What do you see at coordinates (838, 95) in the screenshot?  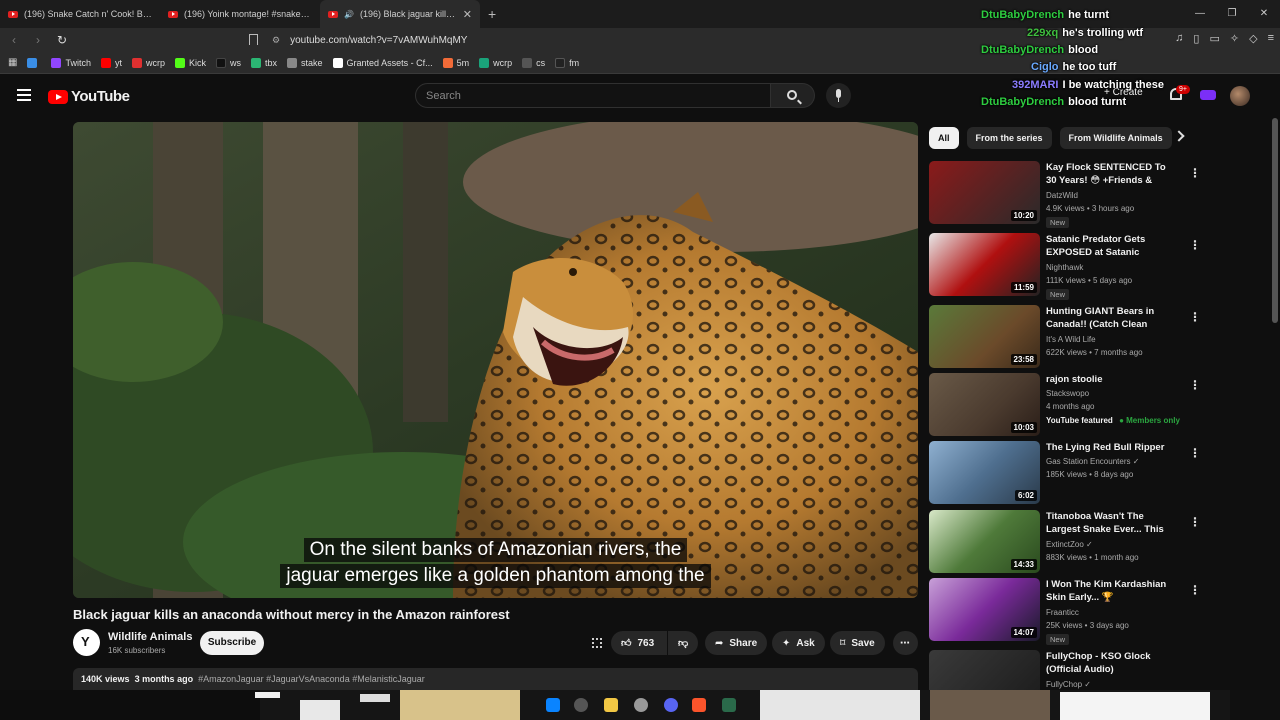 I see `voice-search-icon` at bounding box center [838, 95].